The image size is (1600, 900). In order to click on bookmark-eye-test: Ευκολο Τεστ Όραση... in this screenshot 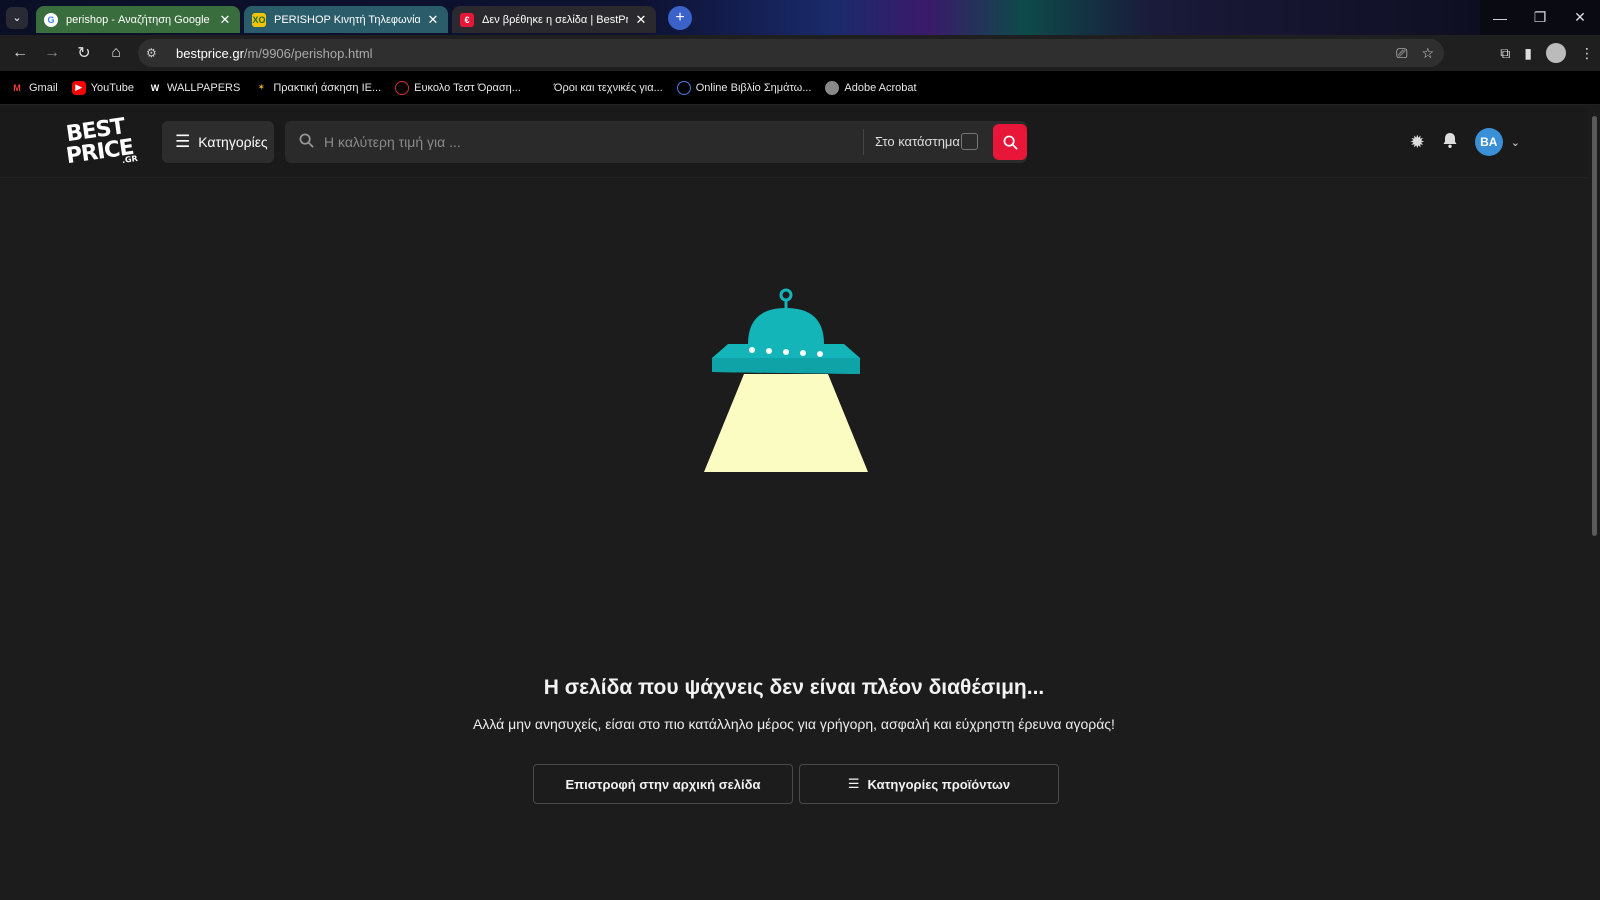, I will do `click(458, 87)`.